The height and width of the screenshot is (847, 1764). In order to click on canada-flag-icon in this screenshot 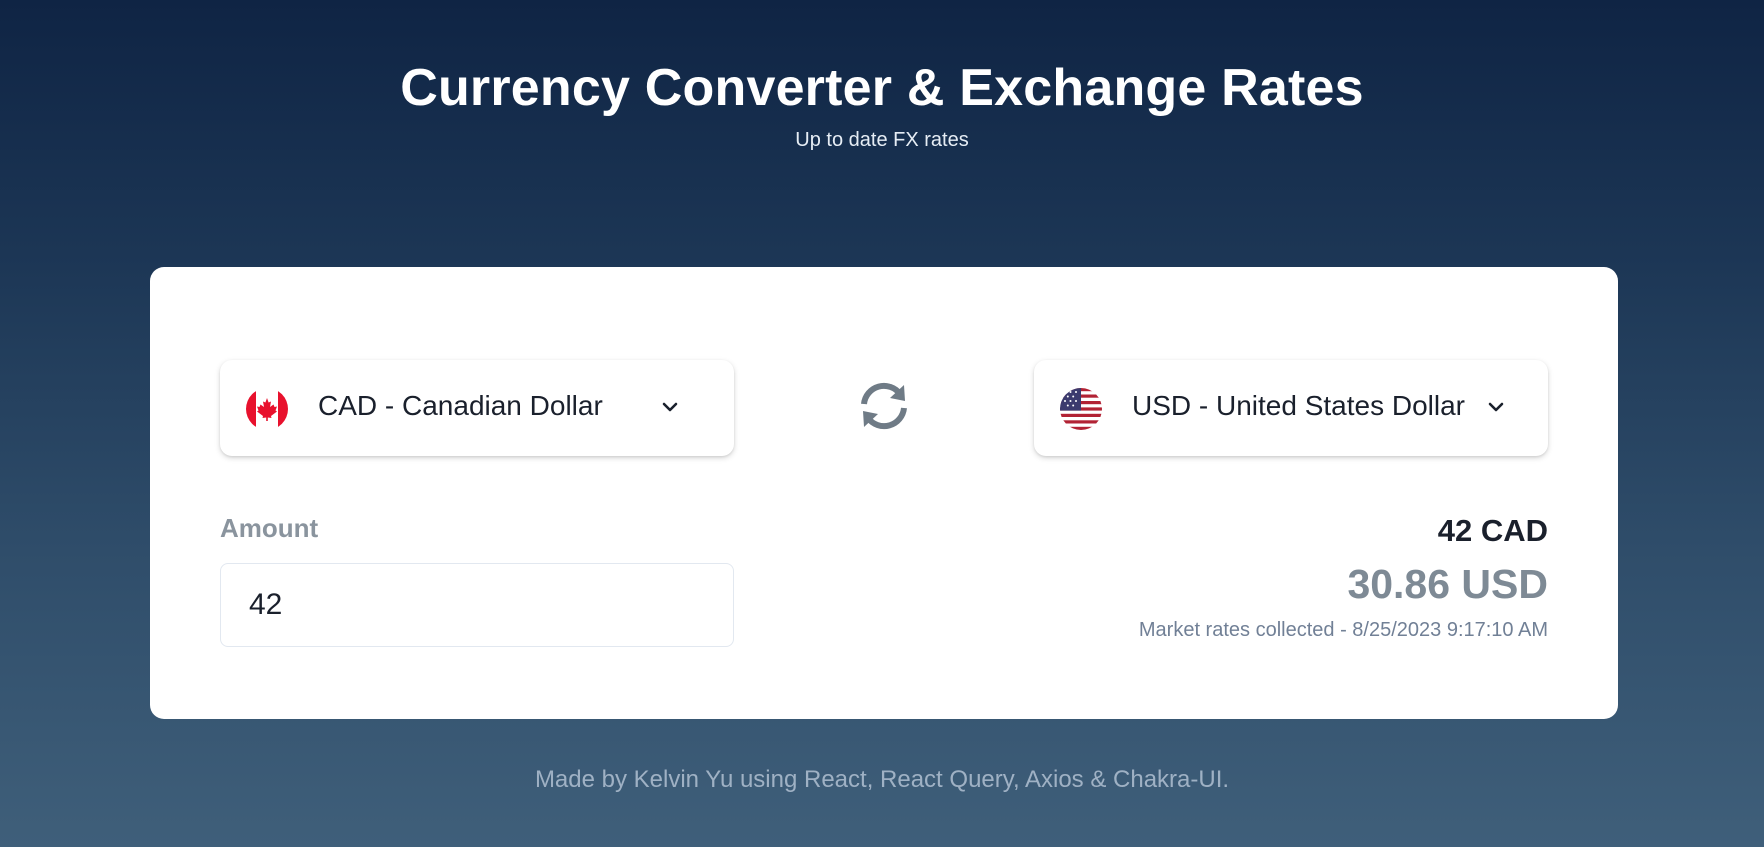, I will do `click(267, 409)`.